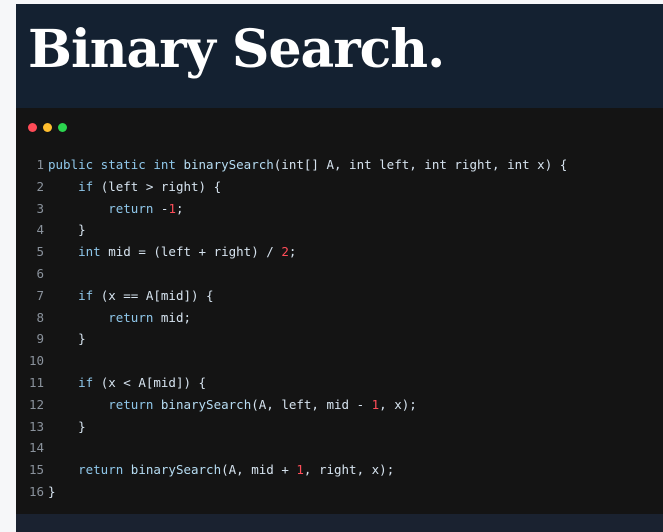  Describe the element at coordinates (36, 470) in the screenshot. I see `line-number: 15` at that location.